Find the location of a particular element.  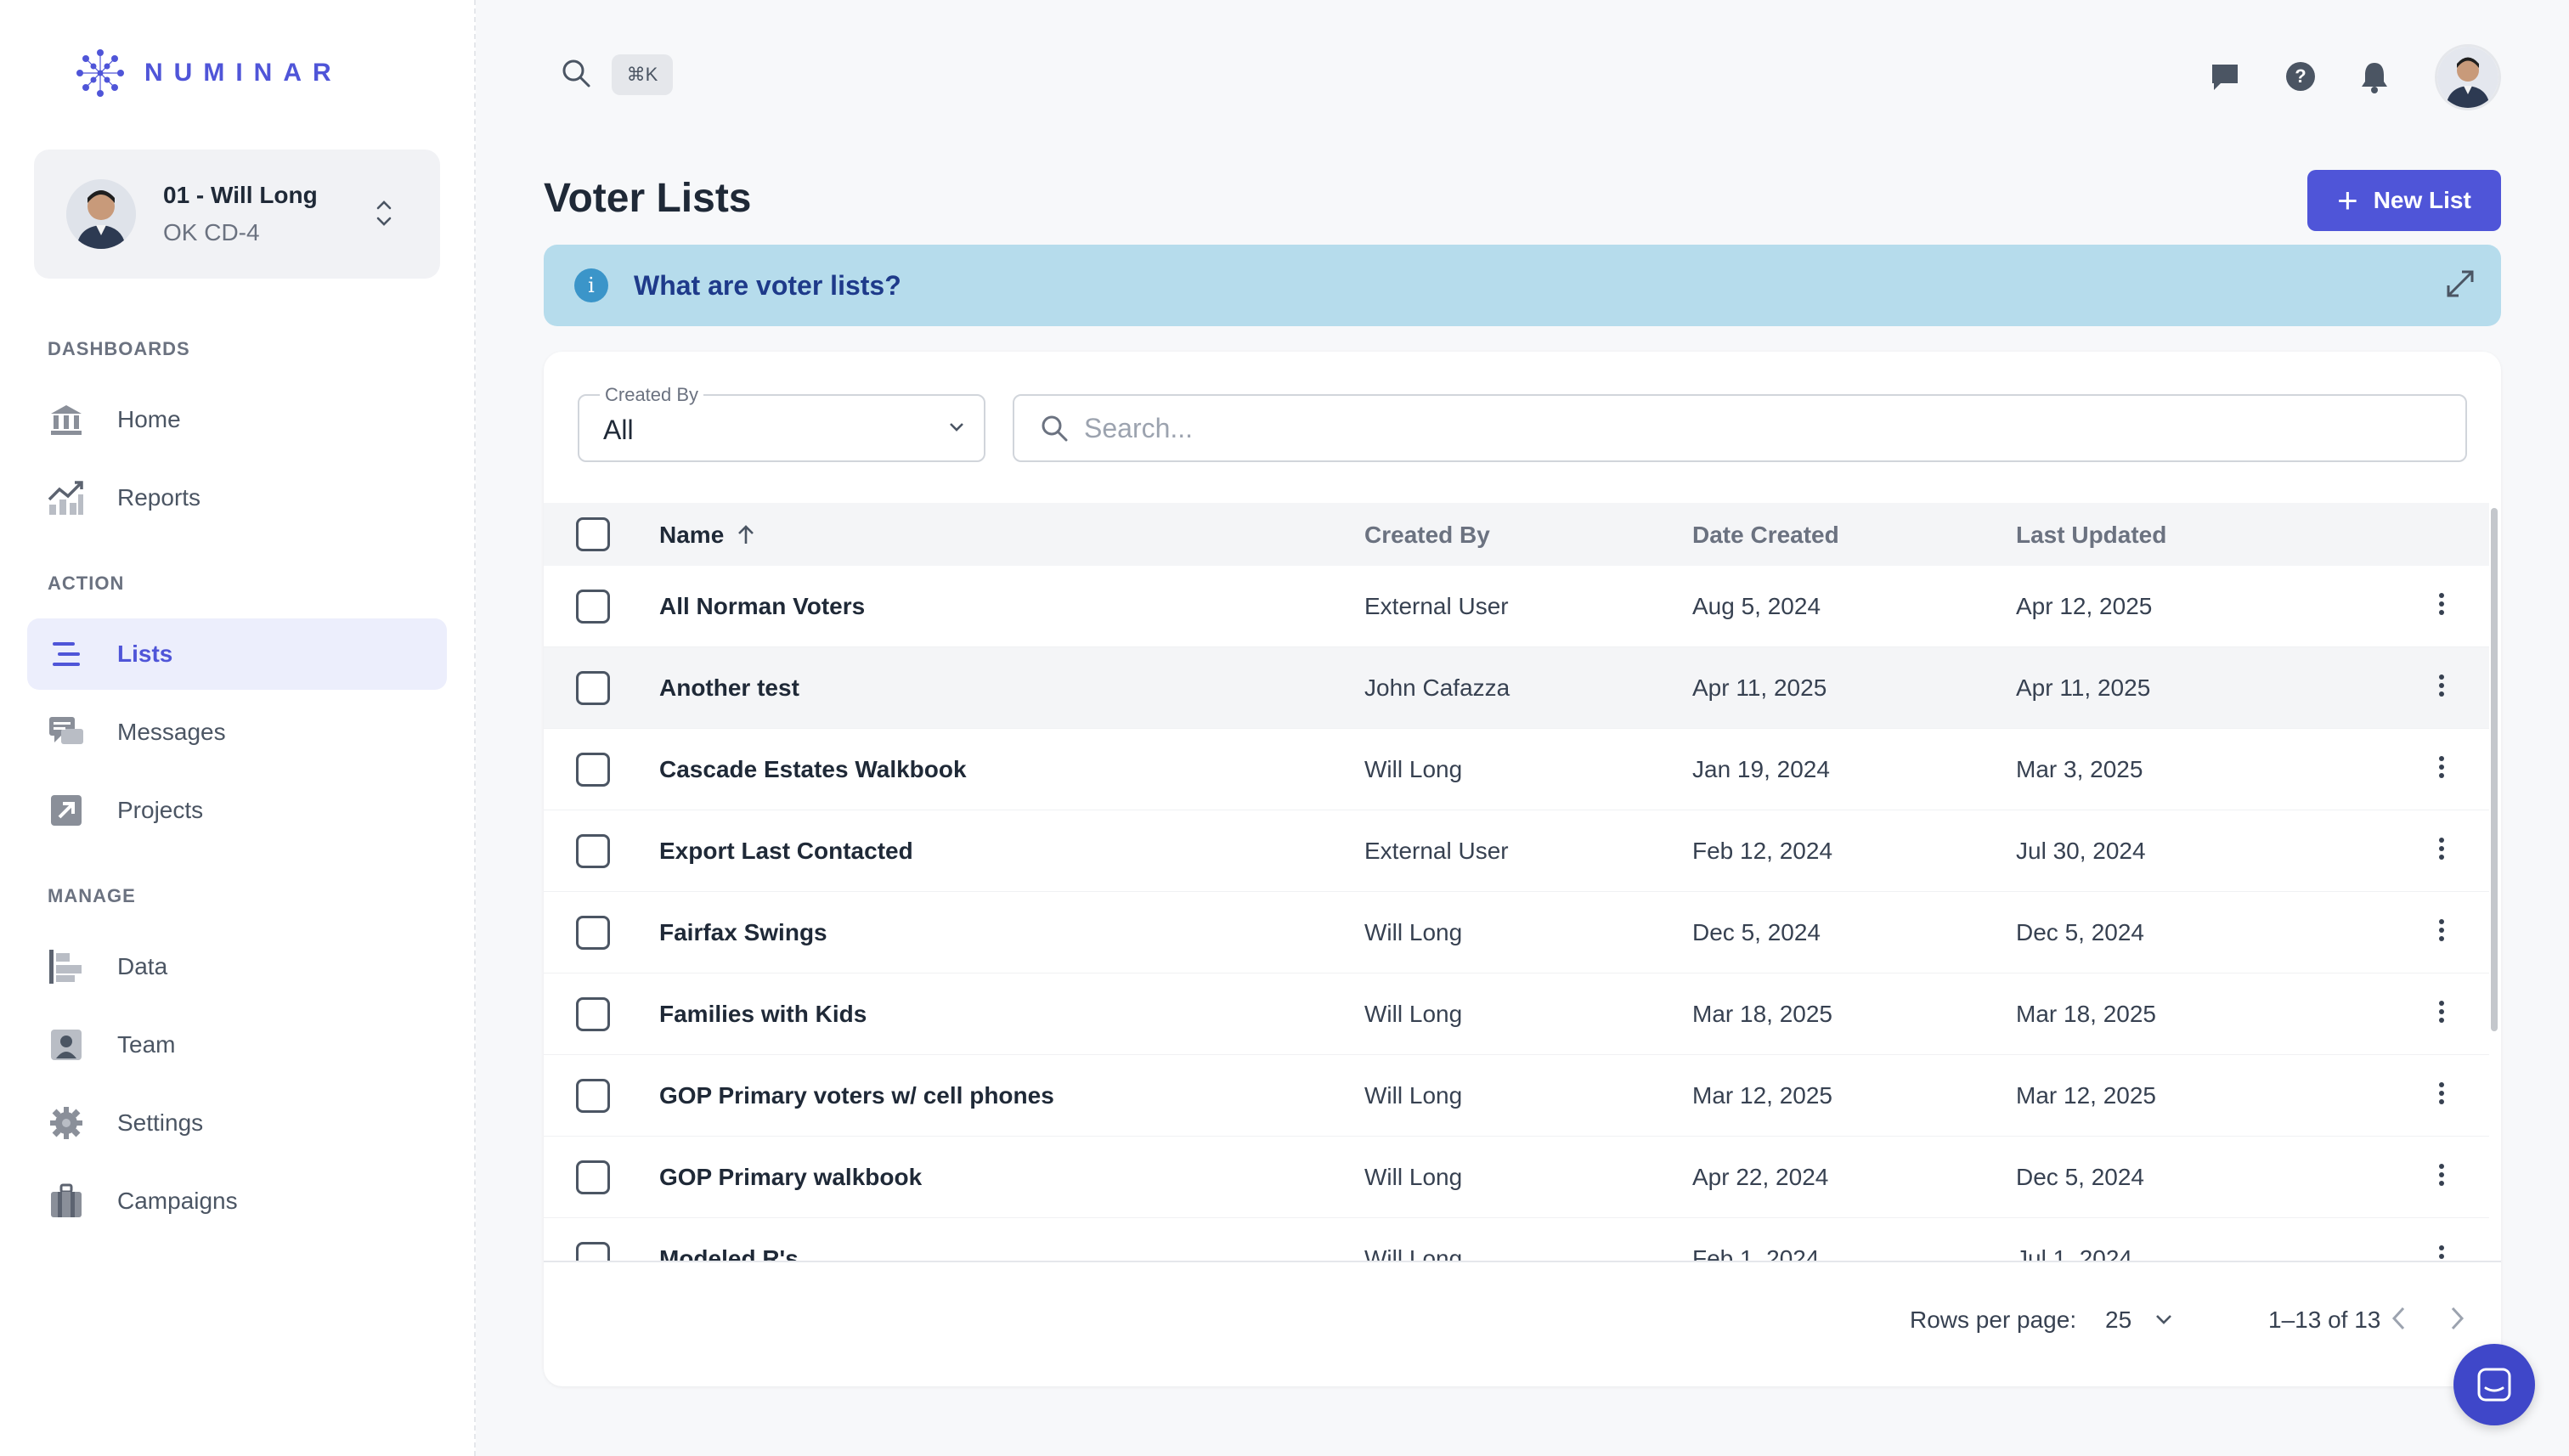

chat-bubble-icon is located at coordinates (2494, 1385).